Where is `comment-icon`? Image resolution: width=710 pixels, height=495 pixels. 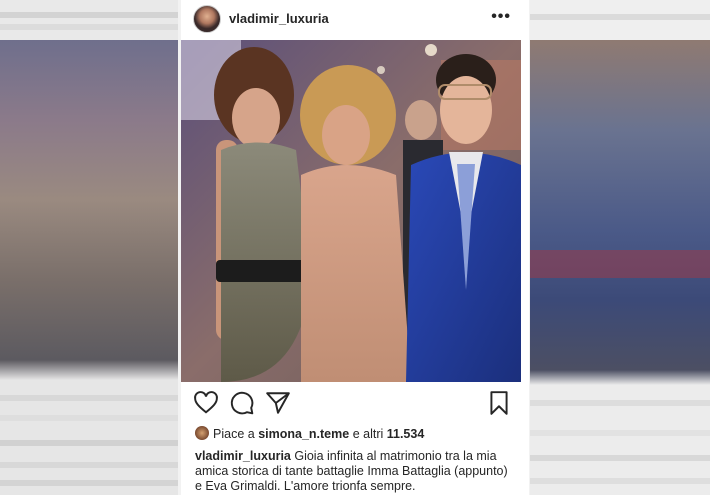
comment-icon is located at coordinates (242, 403).